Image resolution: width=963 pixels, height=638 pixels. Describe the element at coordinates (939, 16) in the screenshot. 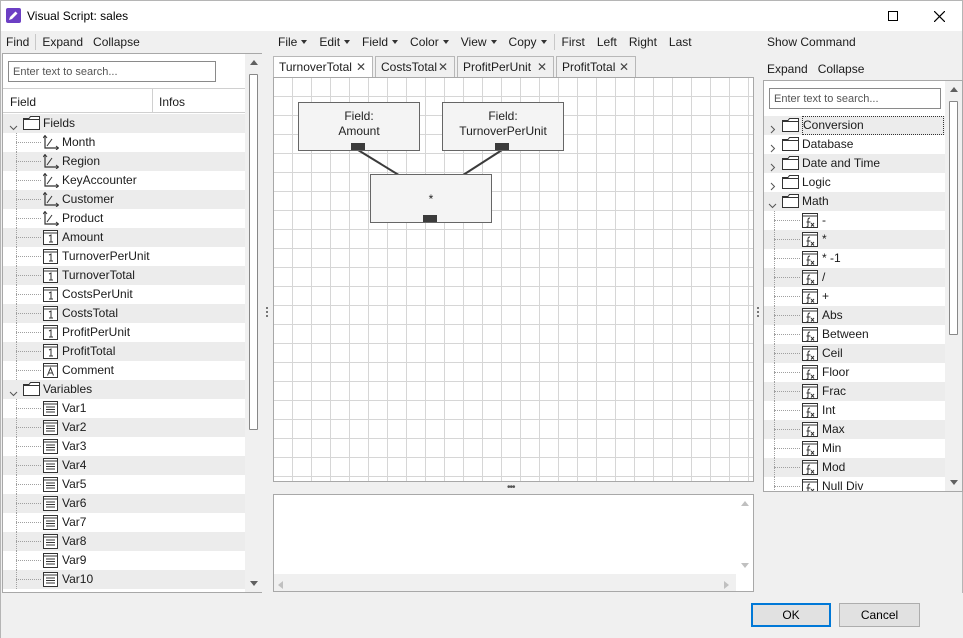

I see `close-window-button` at that location.